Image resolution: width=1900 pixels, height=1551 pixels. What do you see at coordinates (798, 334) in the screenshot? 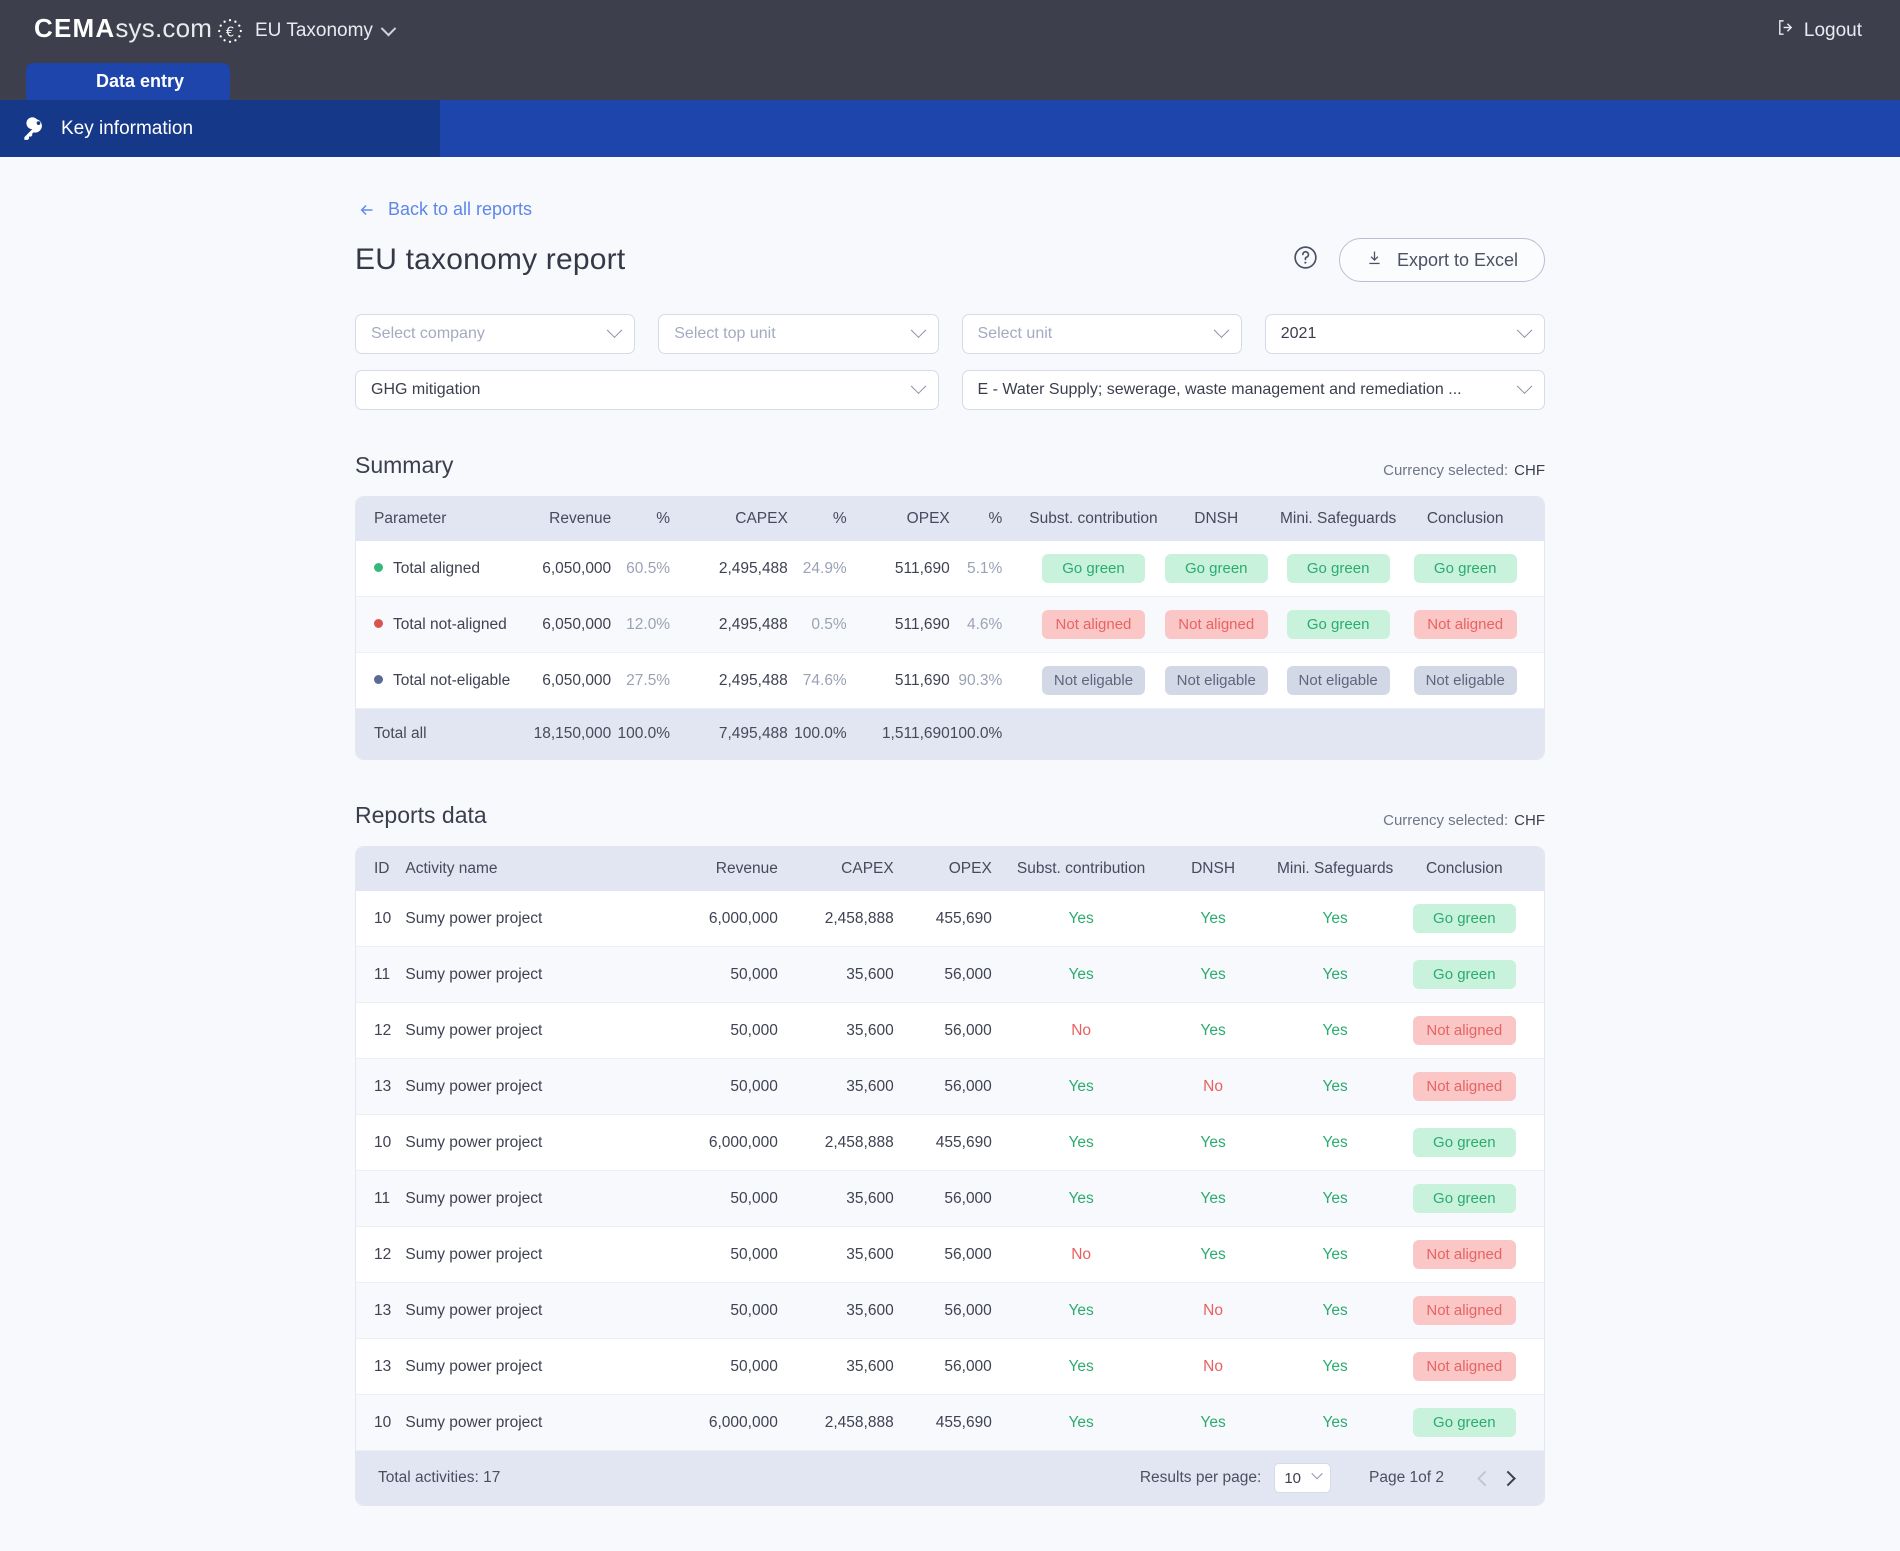
I see `select-top-unit: Select top unit` at bounding box center [798, 334].